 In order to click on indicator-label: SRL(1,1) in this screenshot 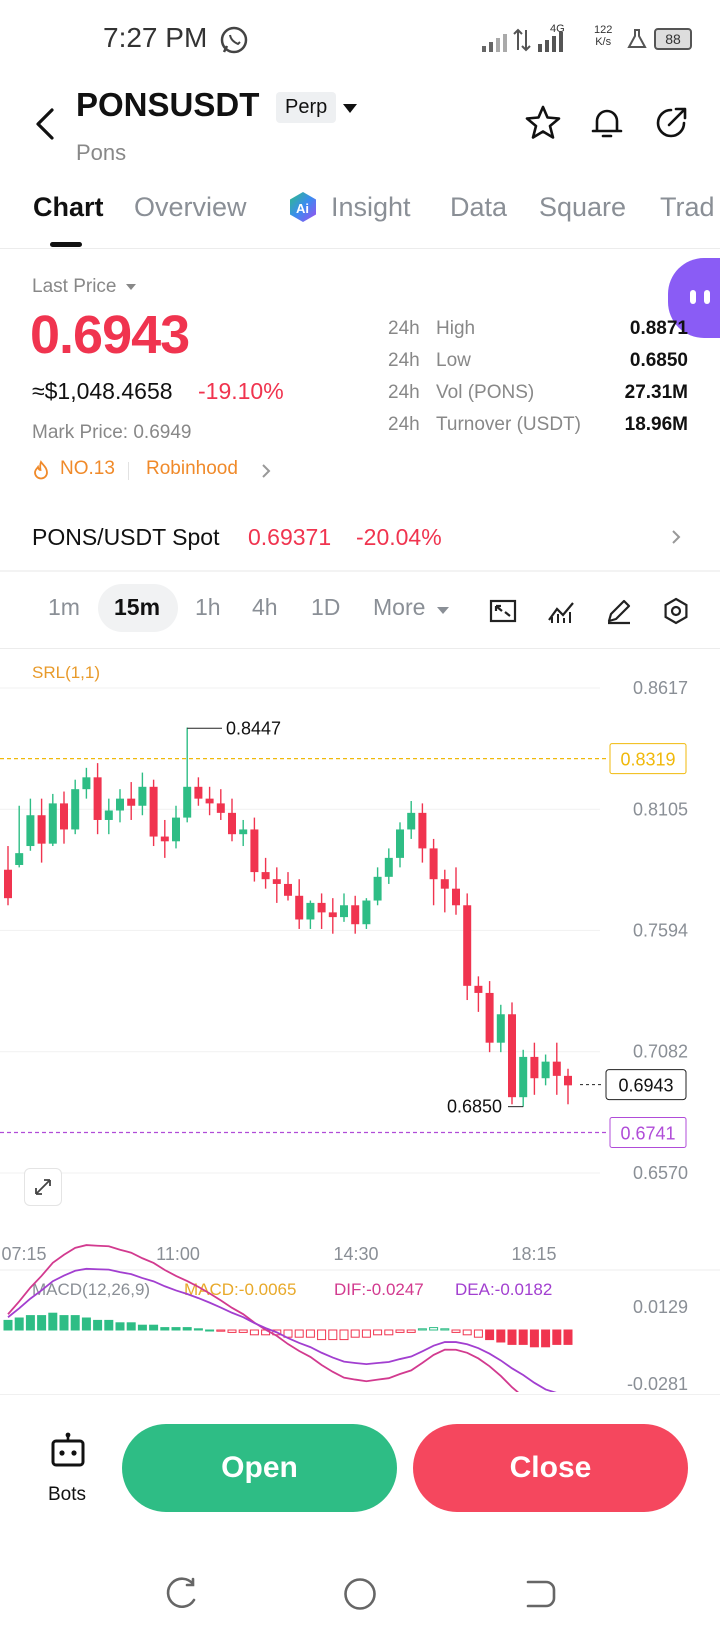, I will do `click(66, 672)`.